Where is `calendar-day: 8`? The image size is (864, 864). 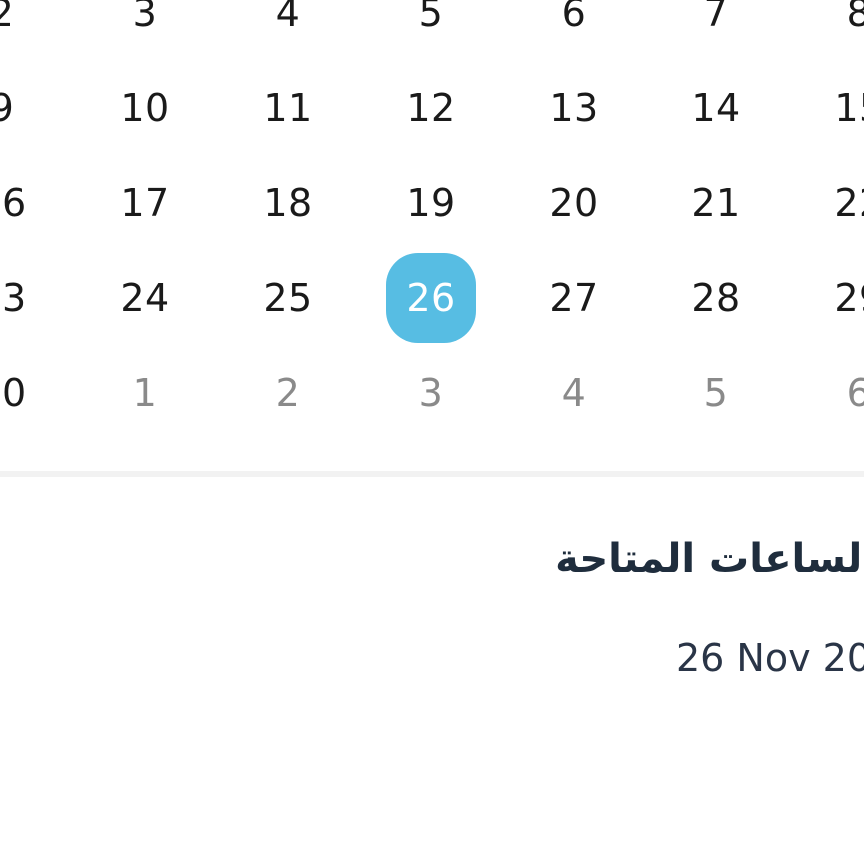 calendar-day: 8 is located at coordinates (839, 29).